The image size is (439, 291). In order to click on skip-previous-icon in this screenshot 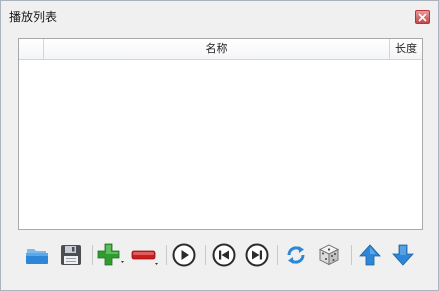, I will do `click(224, 255)`.